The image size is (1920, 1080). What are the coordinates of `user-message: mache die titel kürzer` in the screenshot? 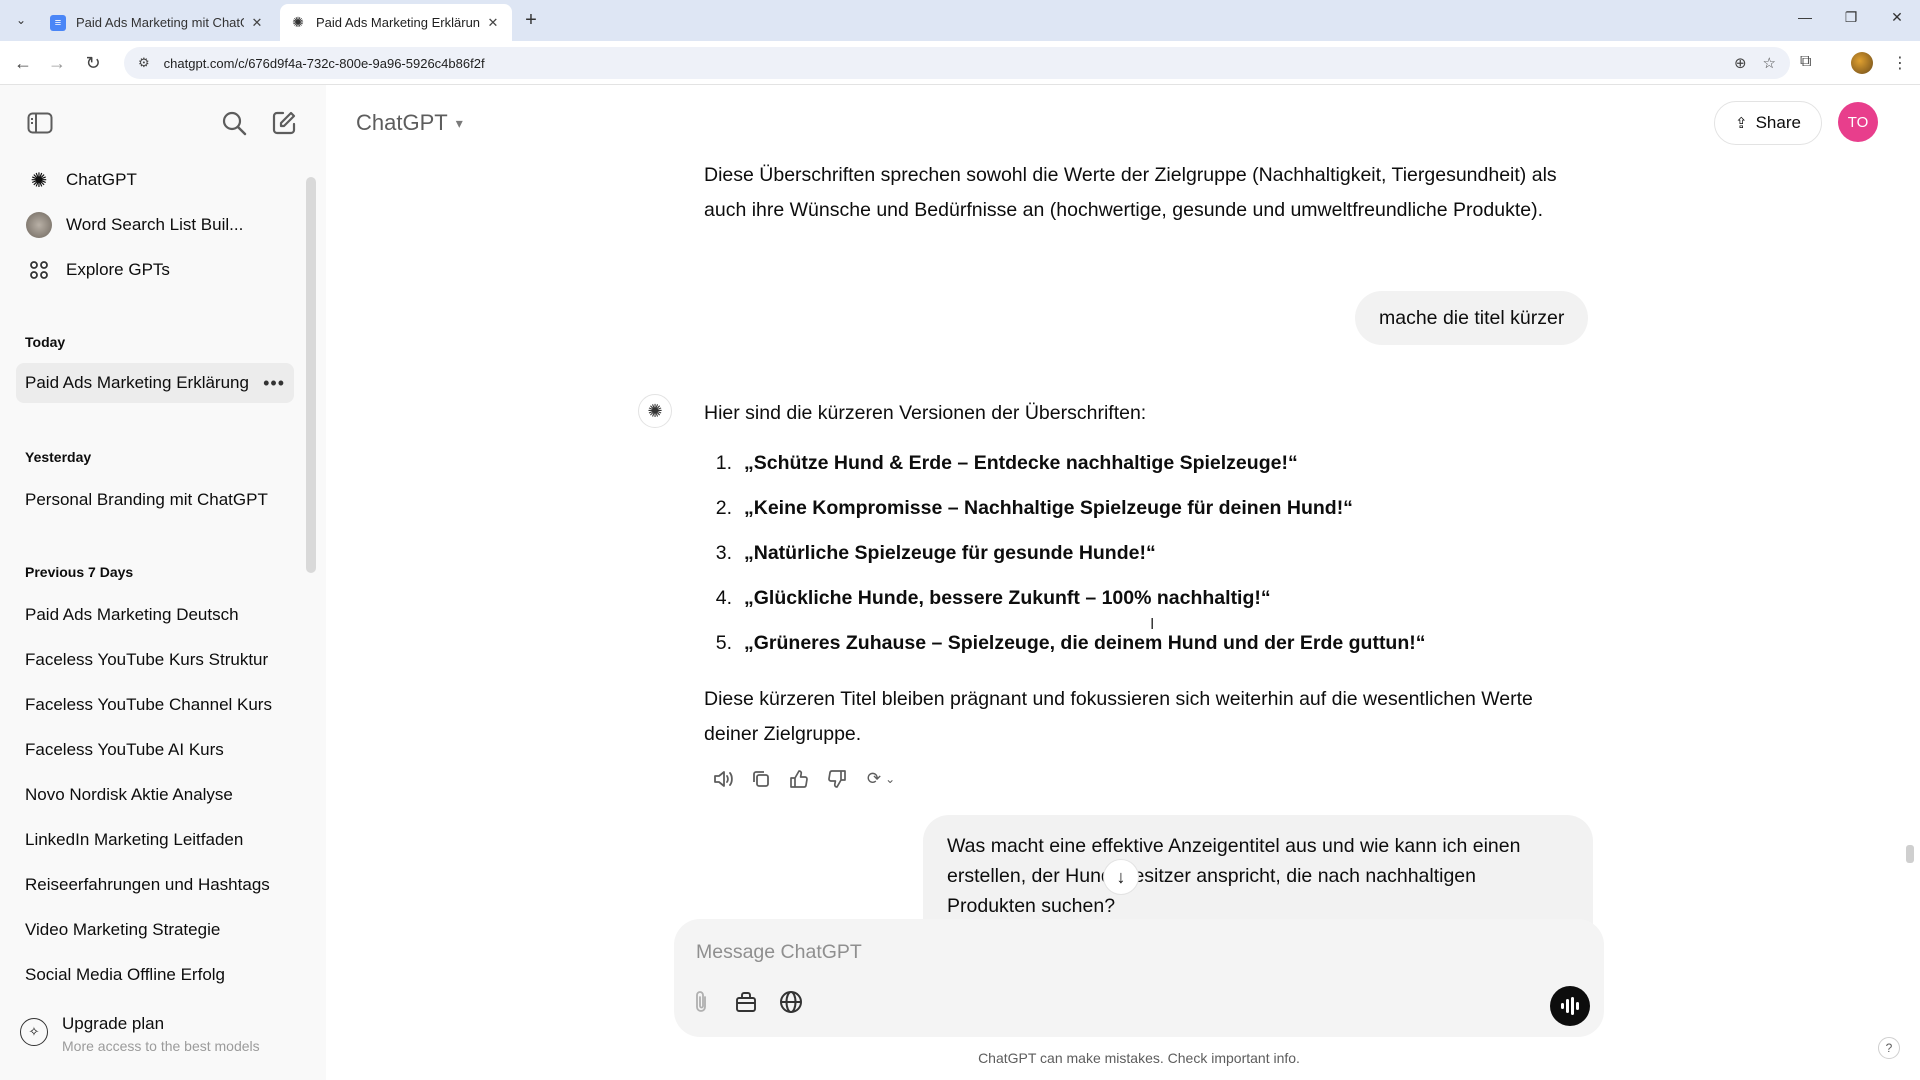 It's located at (1472, 318).